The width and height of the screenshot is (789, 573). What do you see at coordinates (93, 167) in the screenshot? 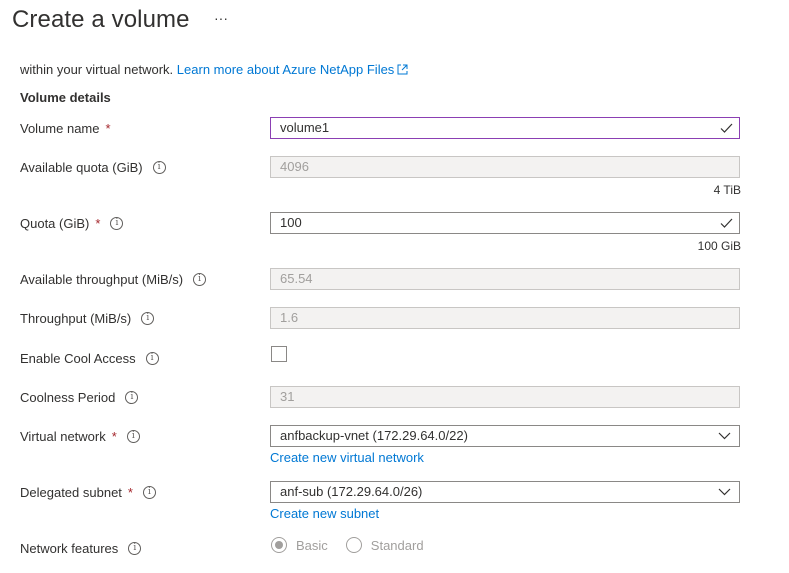
I see `available-quota-label: Available quota (GiB) i` at bounding box center [93, 167].